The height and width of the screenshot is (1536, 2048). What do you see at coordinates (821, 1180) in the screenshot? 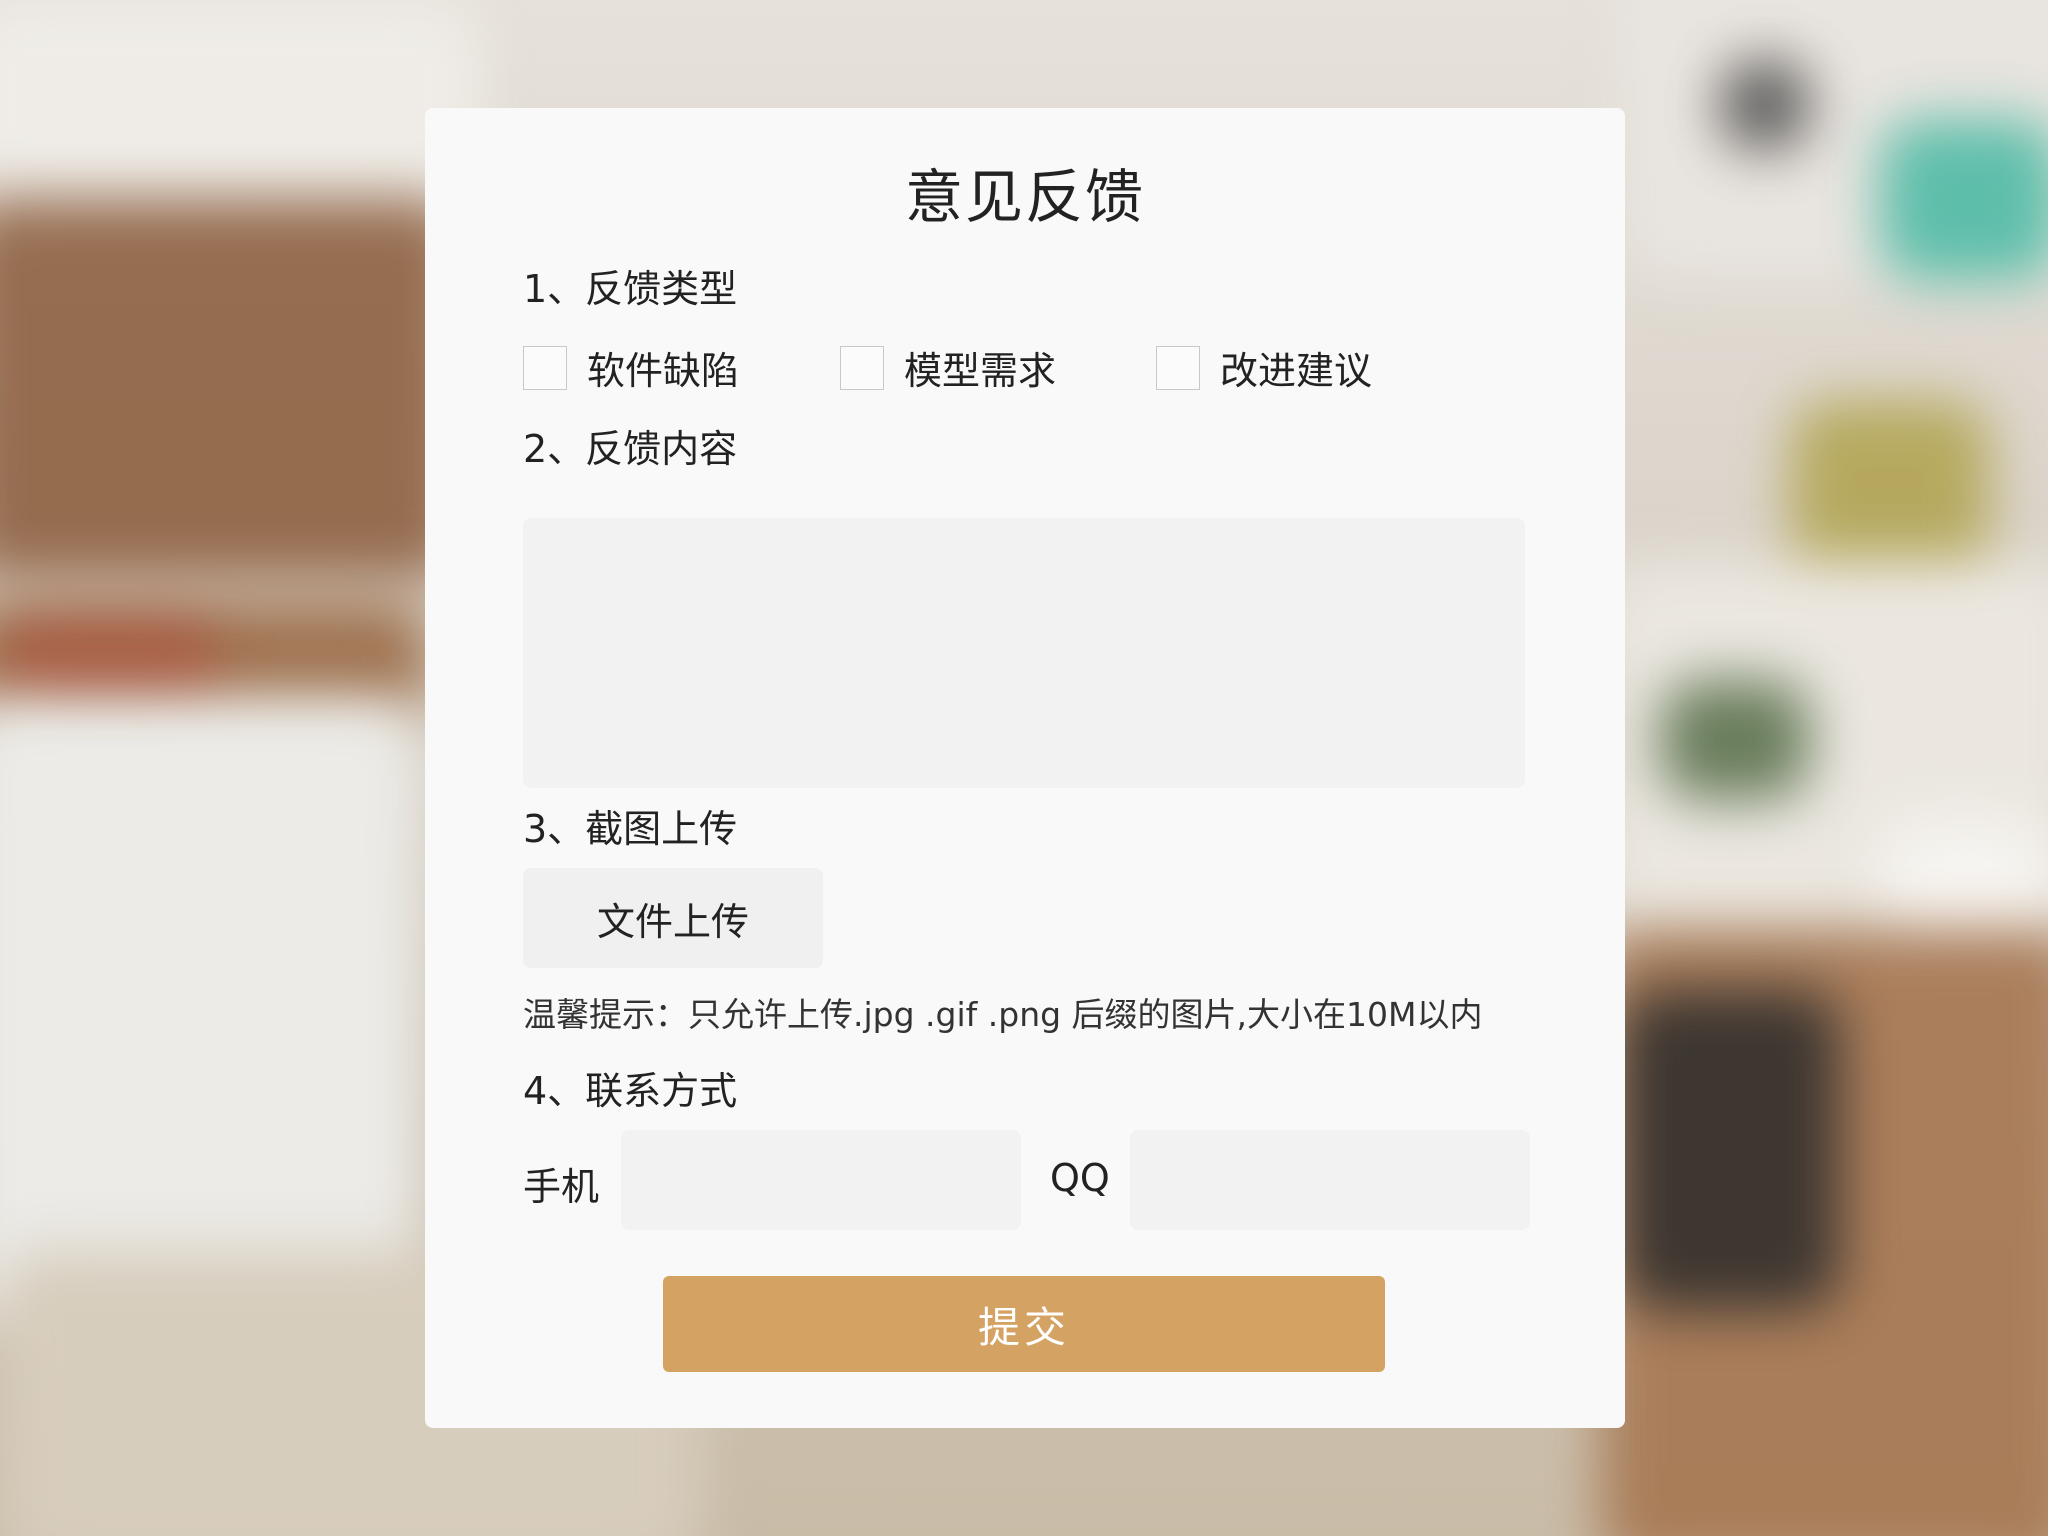
I see `phone-input` at bounding box center [821, 1180].